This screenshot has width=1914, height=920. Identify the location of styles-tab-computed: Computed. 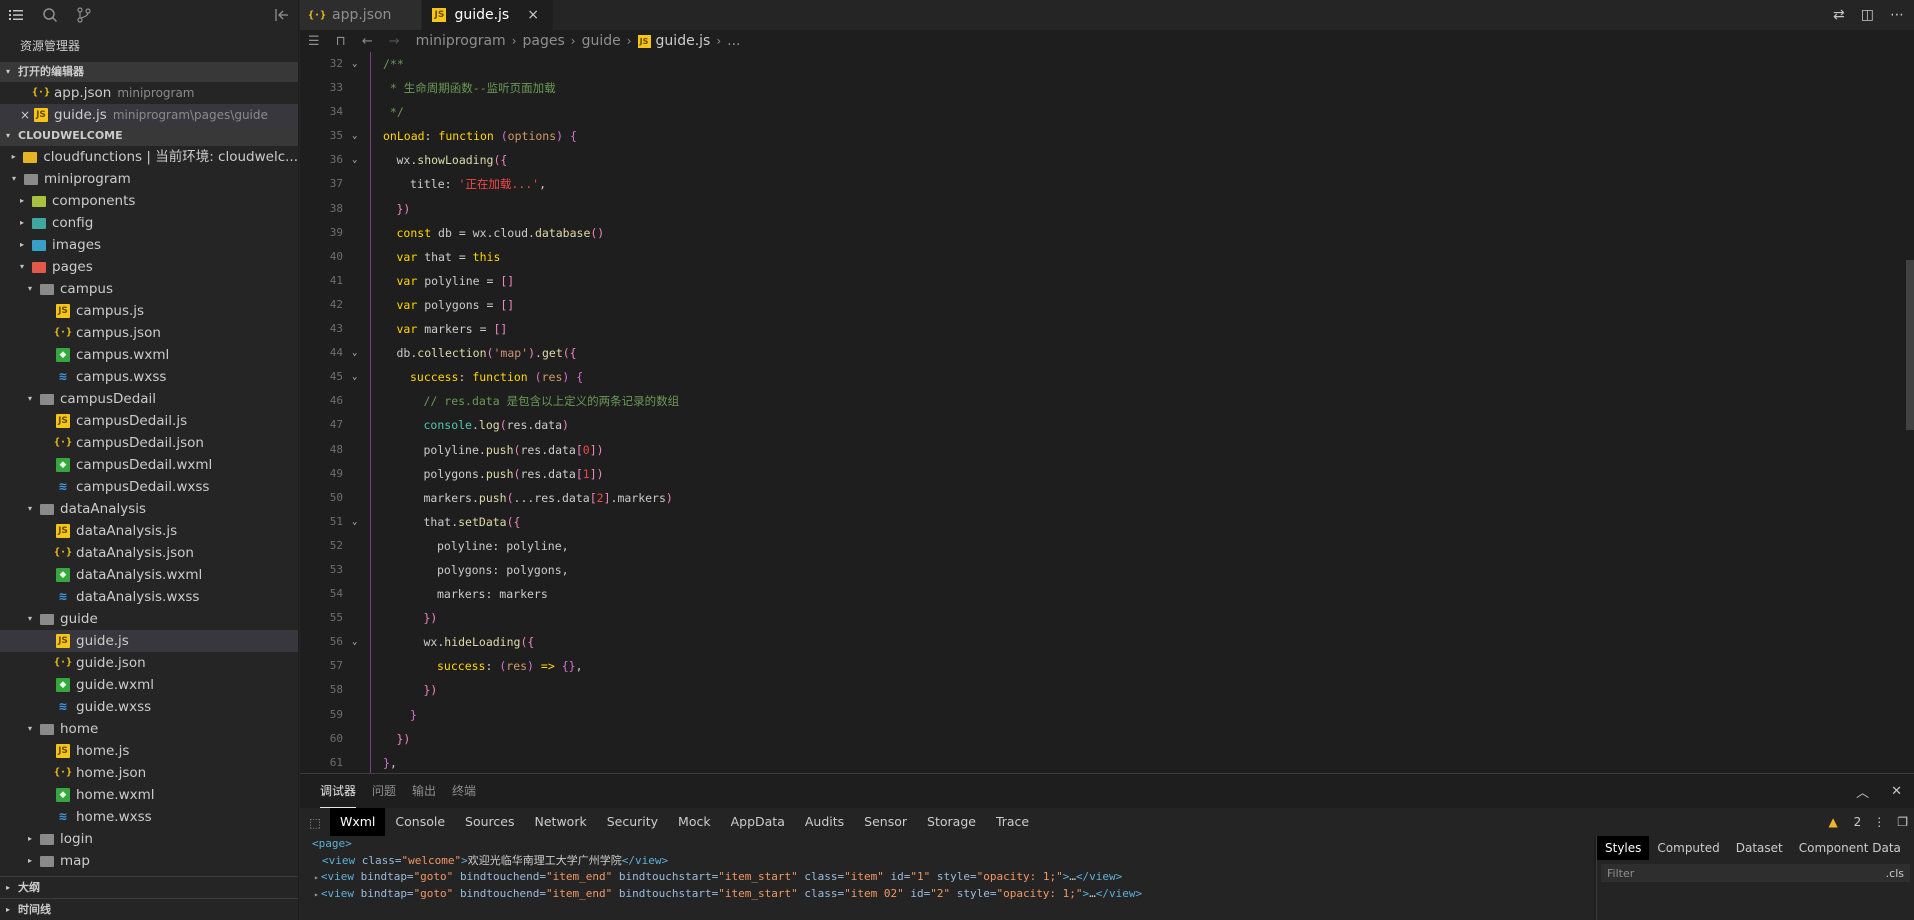
(1688, 848).